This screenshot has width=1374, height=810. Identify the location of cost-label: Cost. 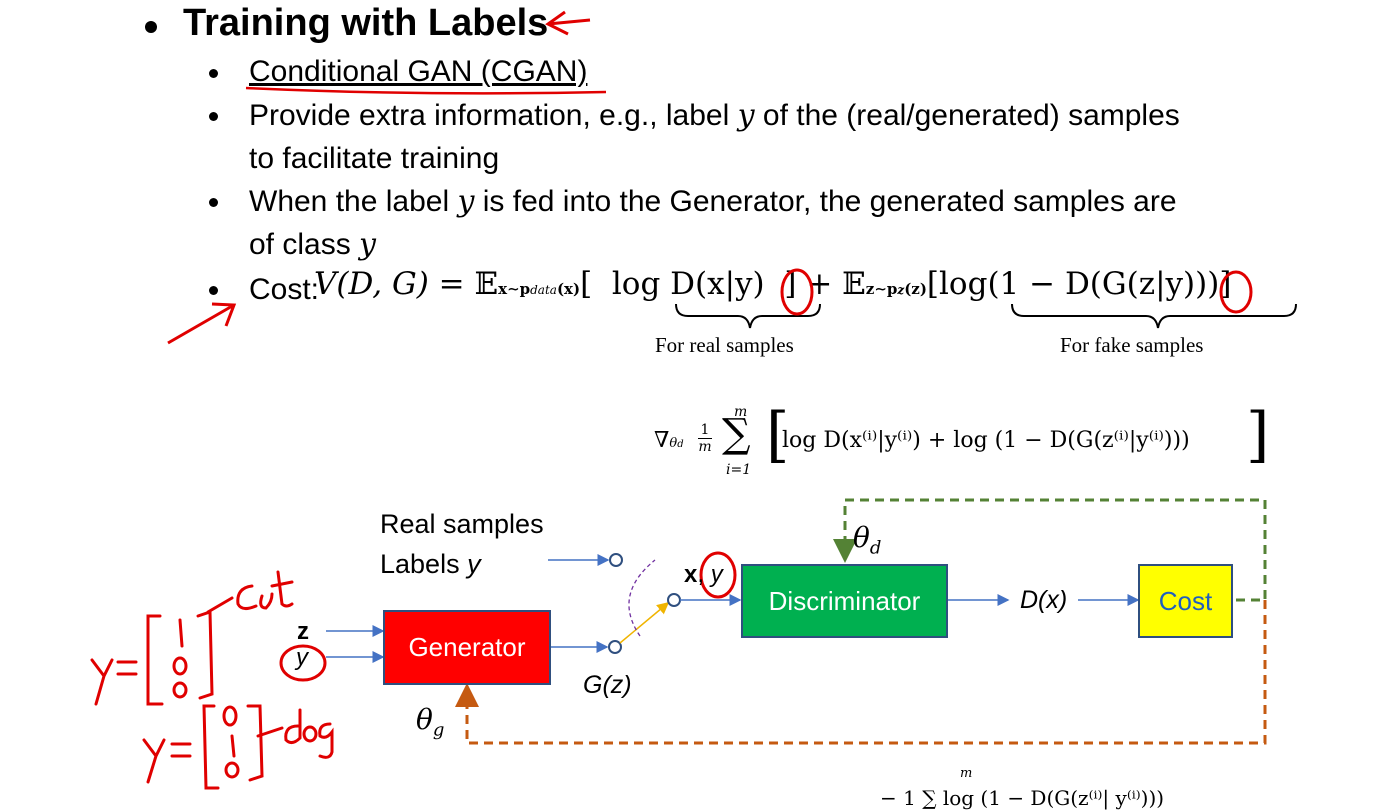
(1185, 600).